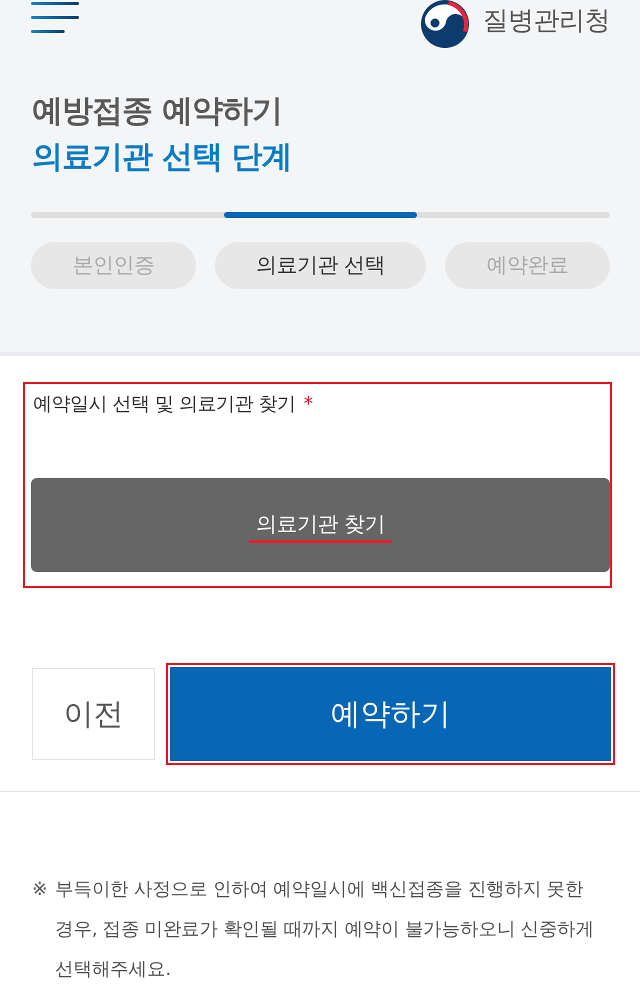 This screenshot has width=640, height=984. Describe the element at coordinates (164, 404) in the screenshot. I see `field-label: 예약일시 선택 및 의료기관 찾기` at that location.